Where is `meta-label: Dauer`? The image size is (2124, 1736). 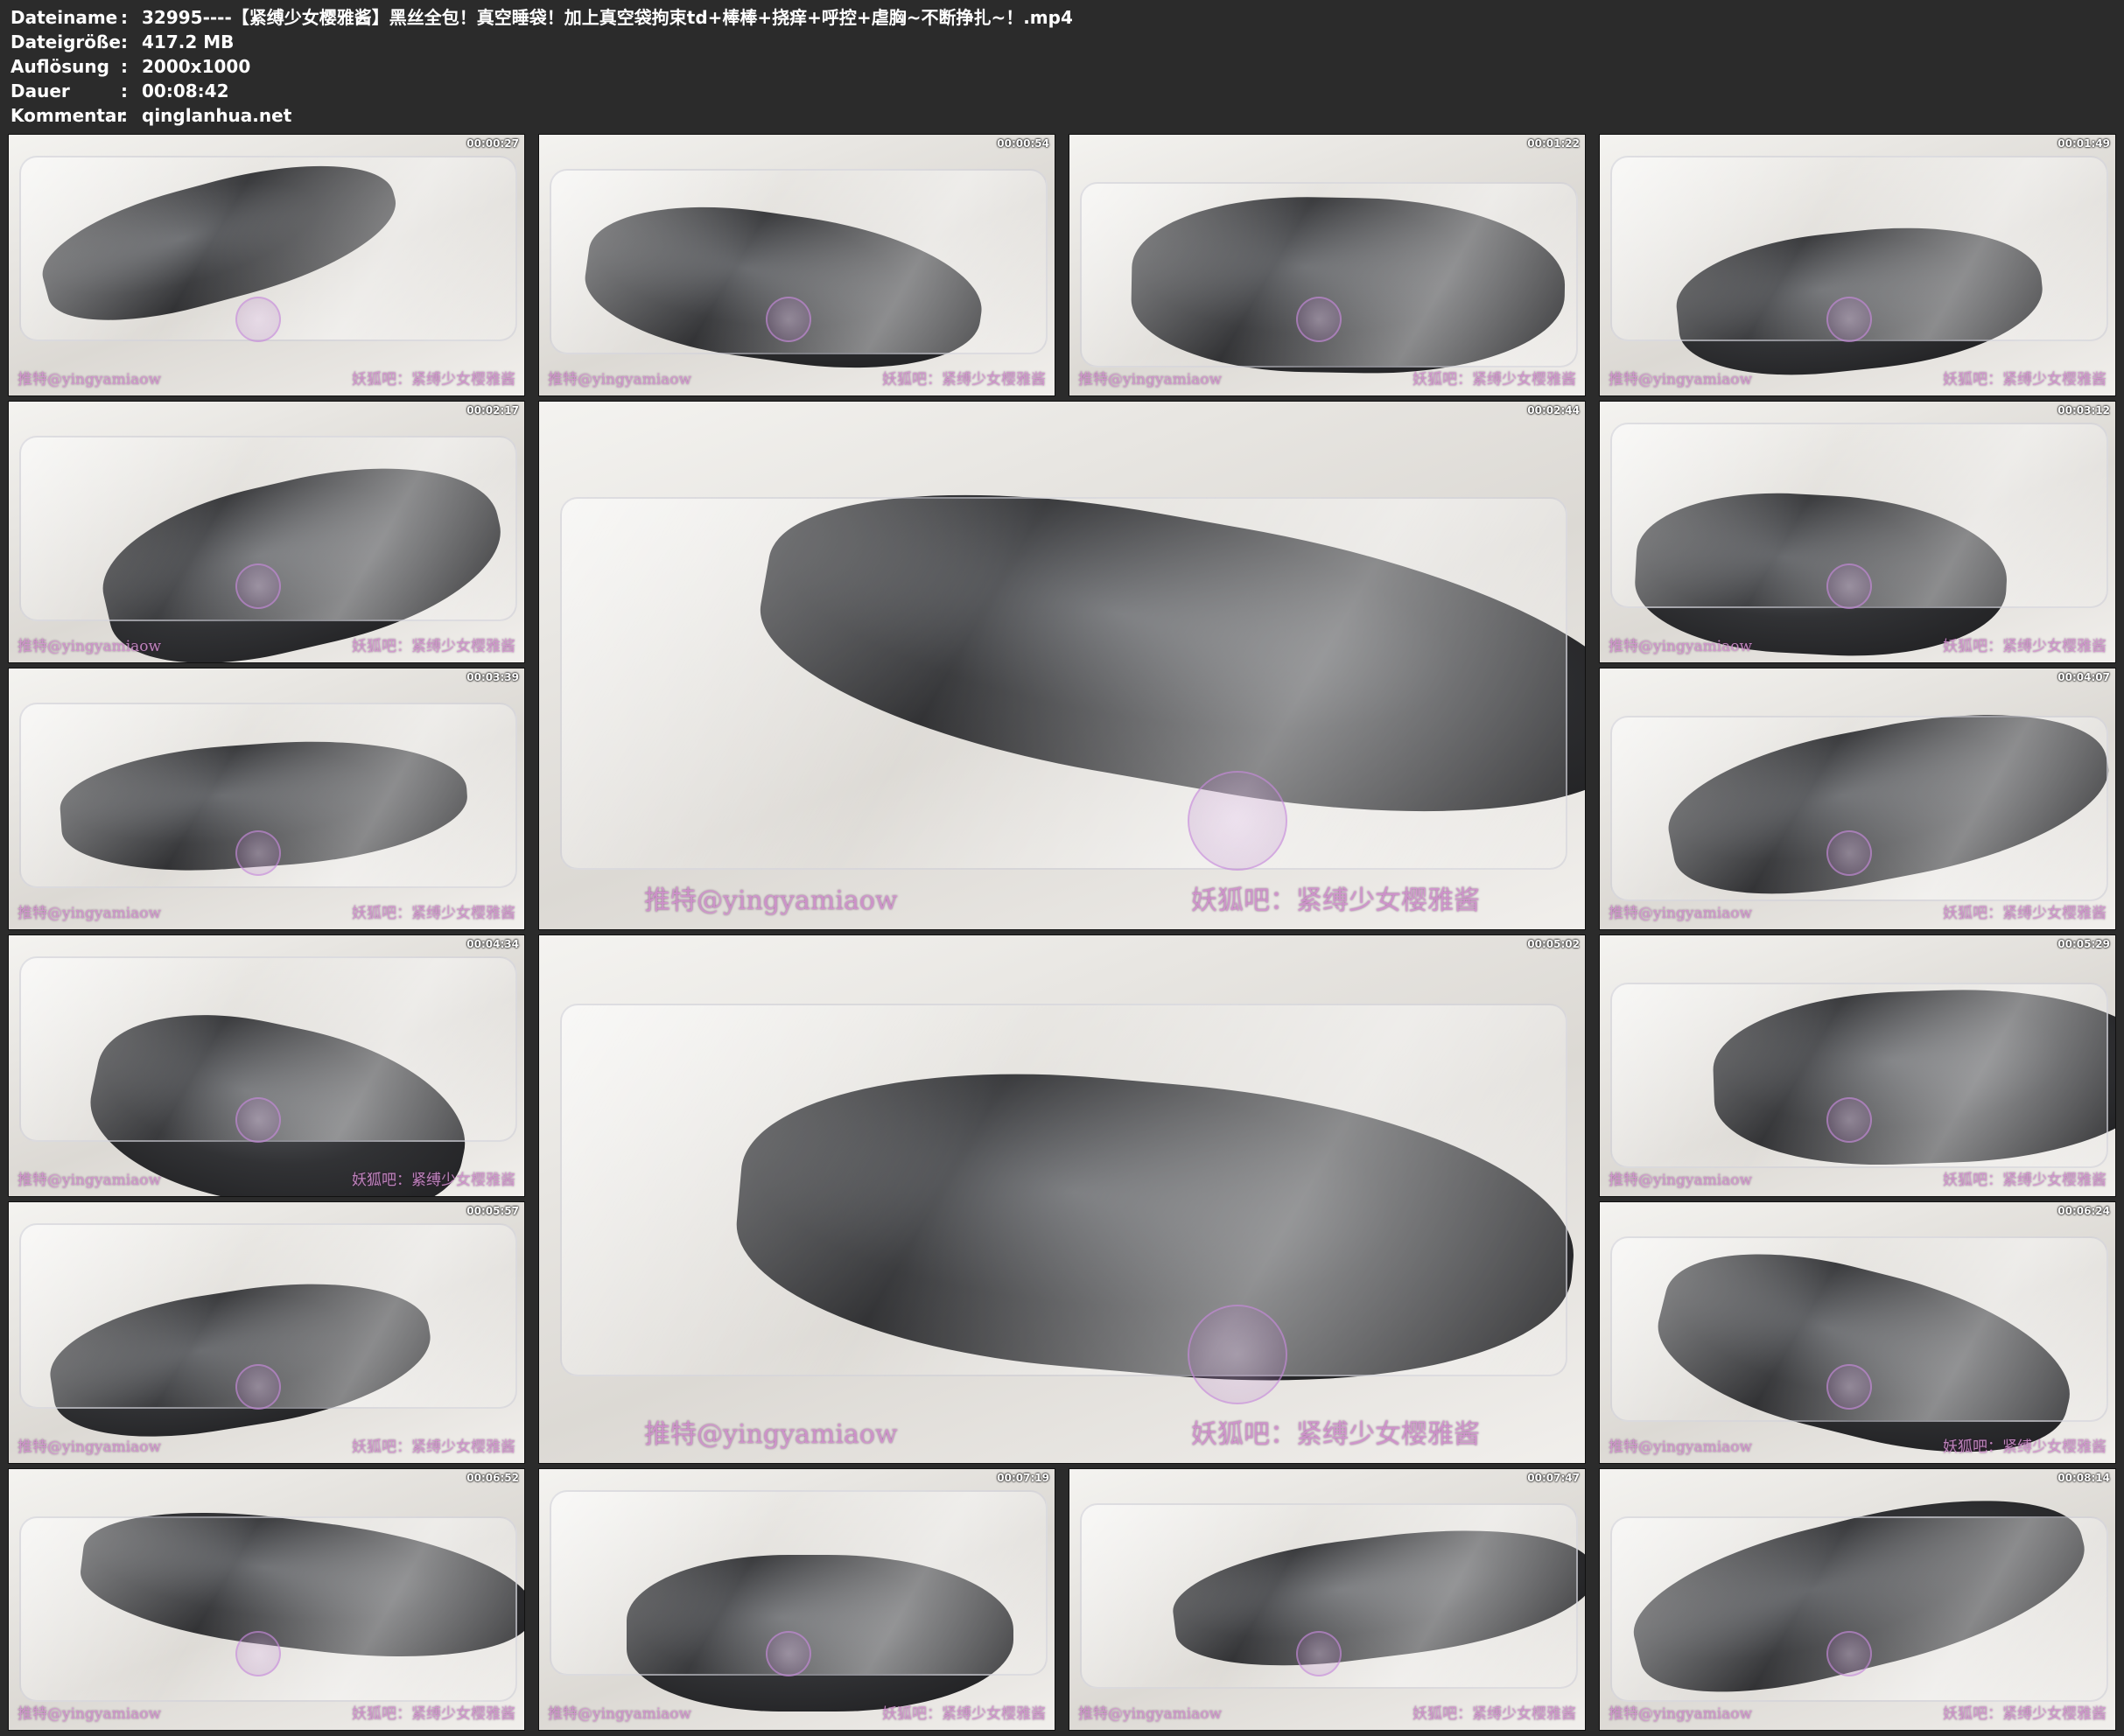 meta-label: Dauer is located at coordinates (40, 91).